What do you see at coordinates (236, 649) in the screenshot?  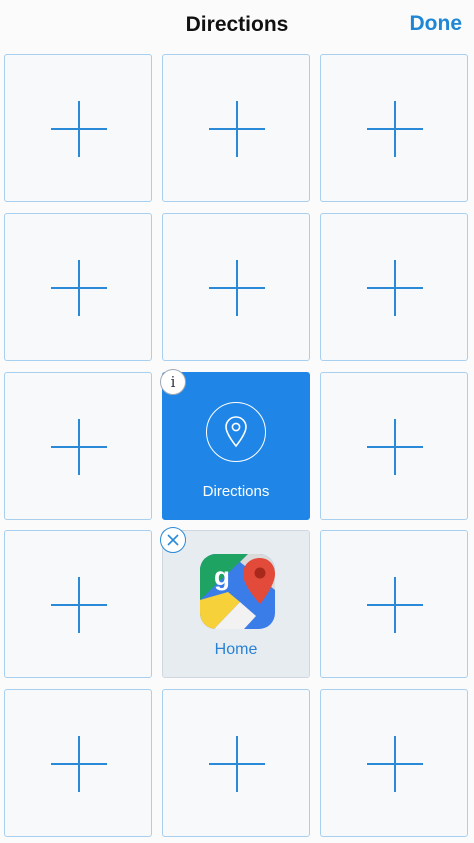 I see `home-tile-label: Home` at bounding box center [236, 649].